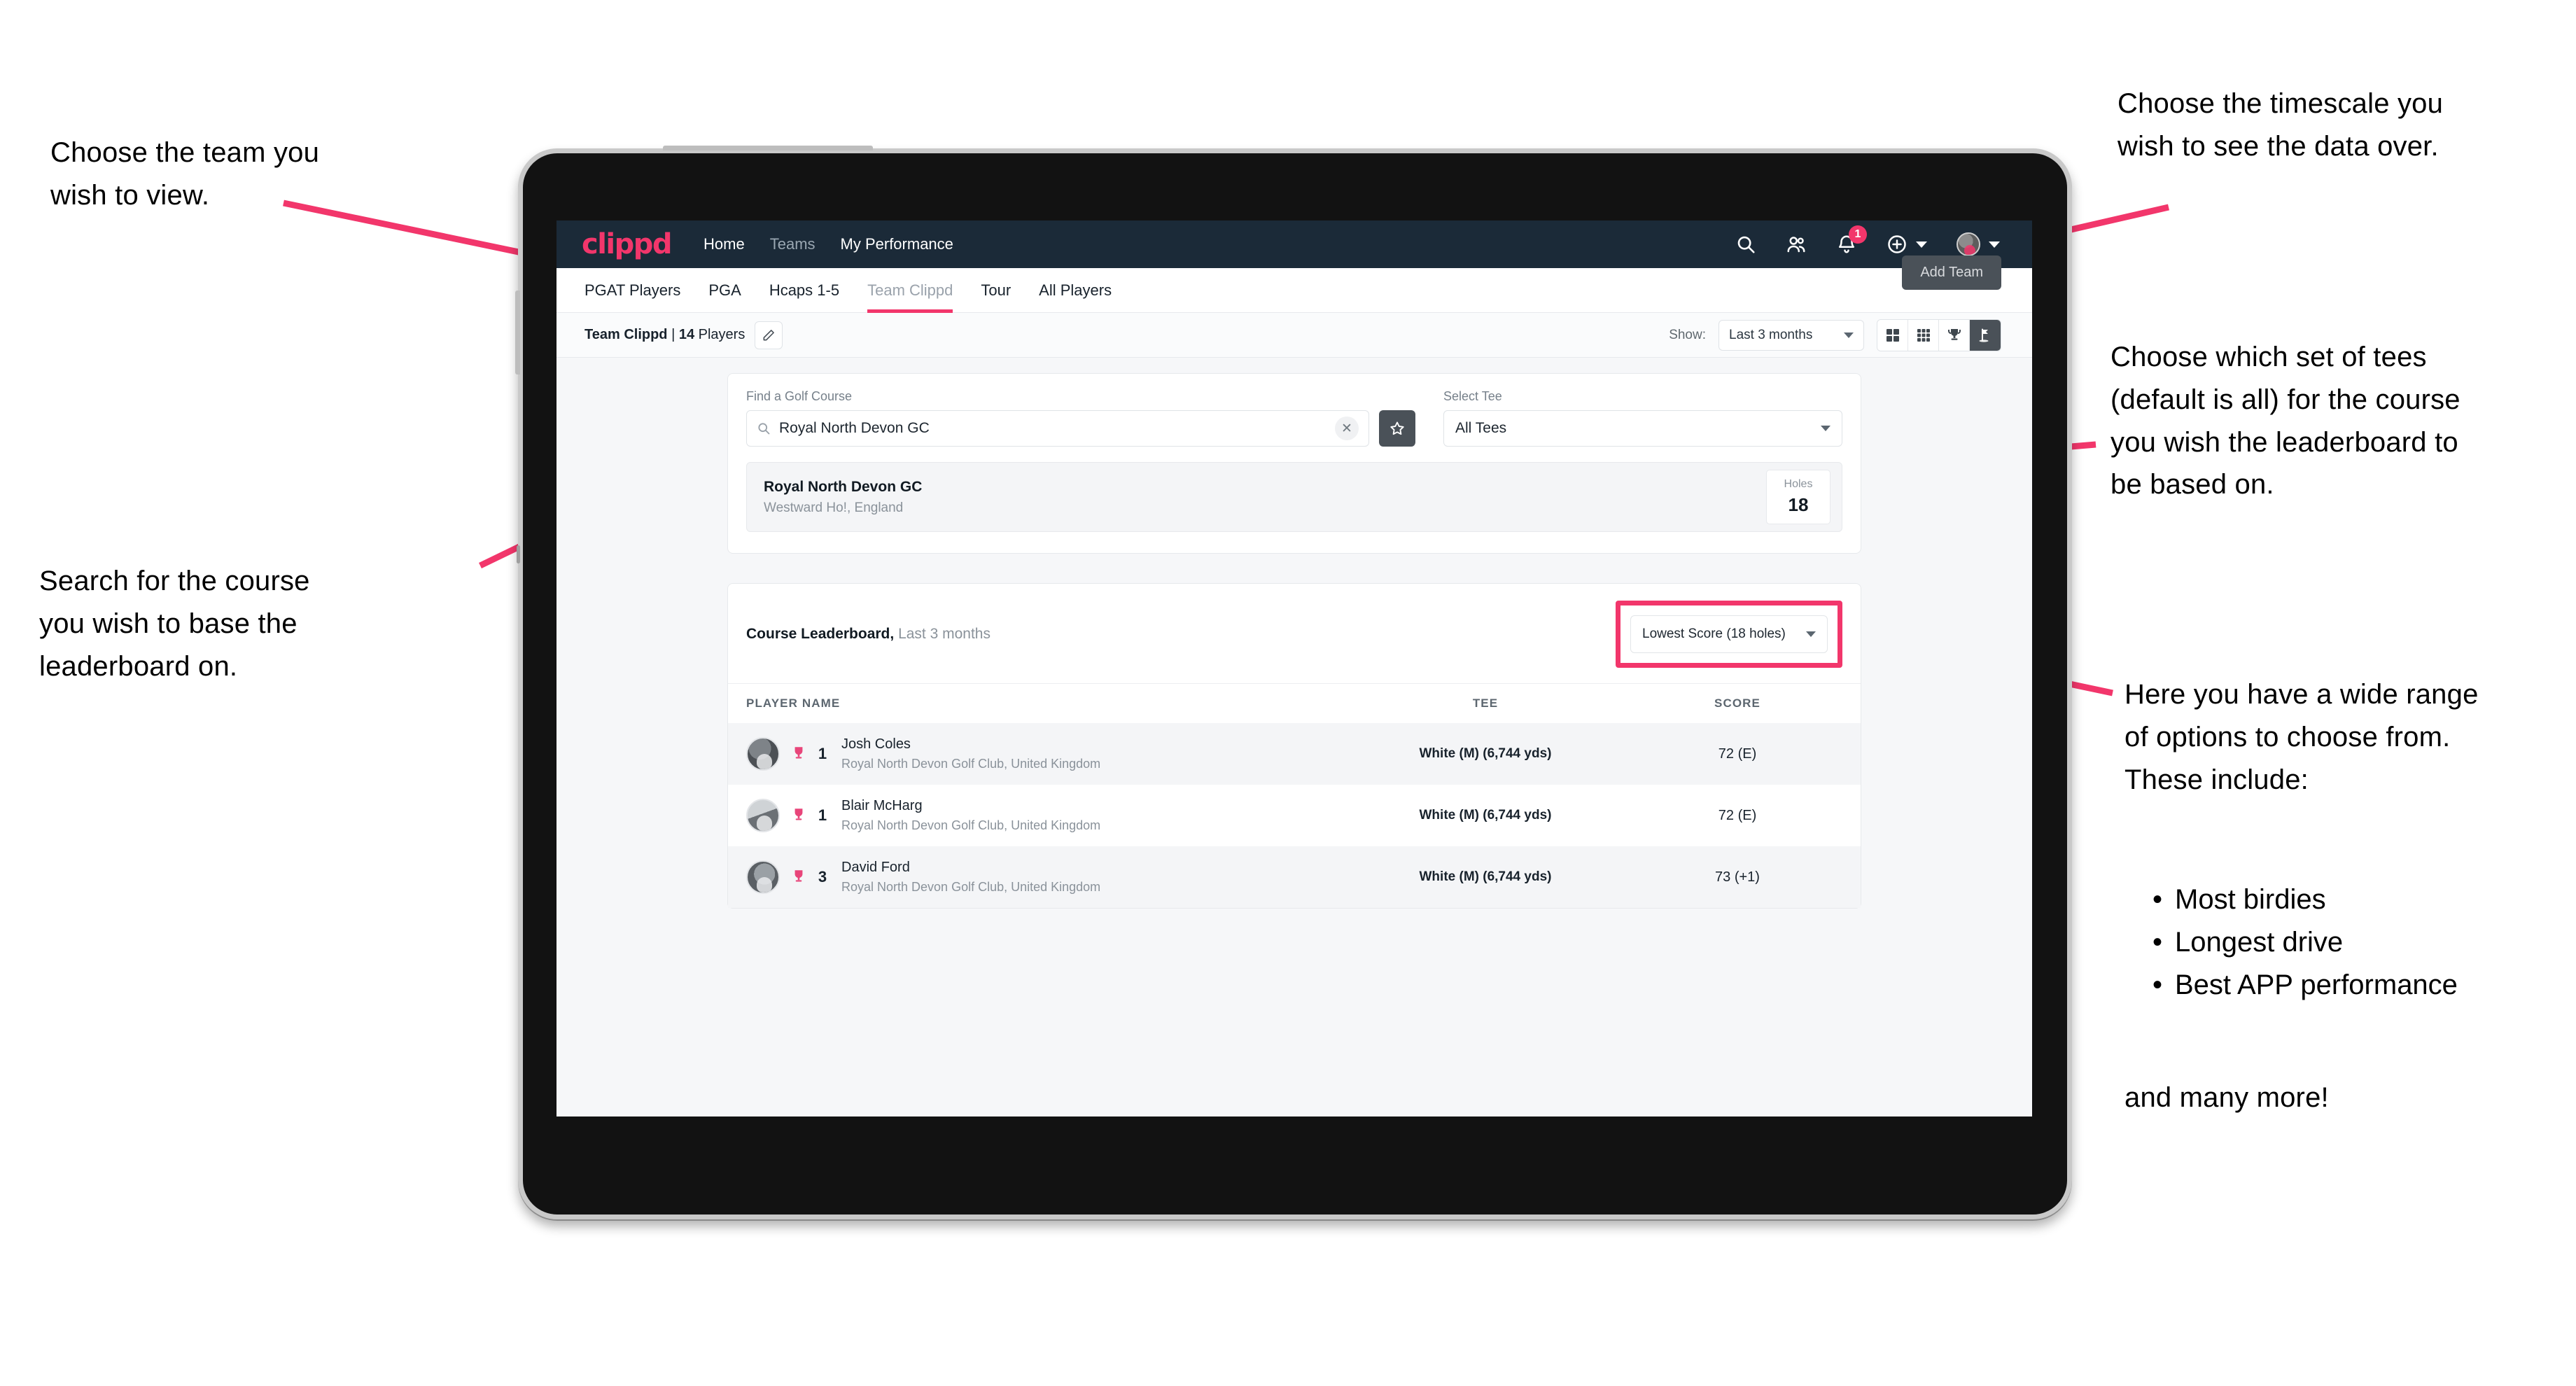 The image size is (2576, 1386). I want to click on column-score: SCORE, so click(1737, 703).